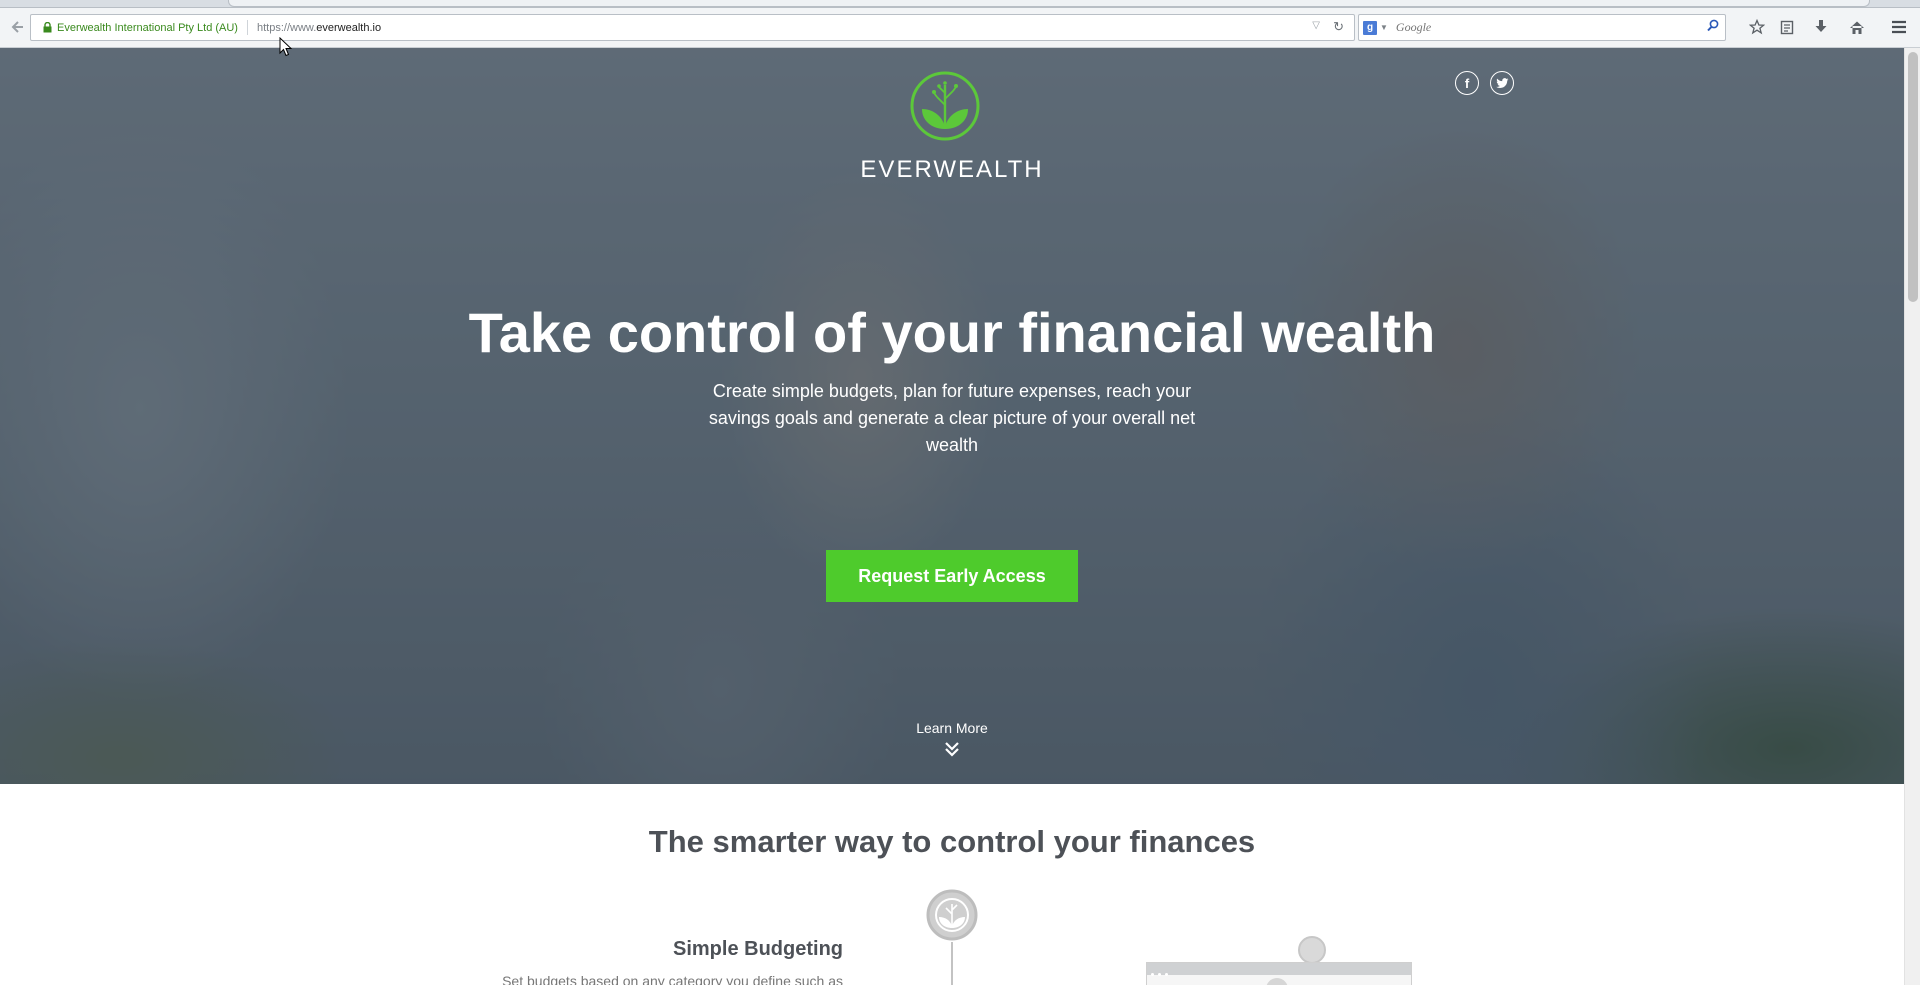 This screenshot has height=985, width=1920. Describe the element at coordinates (952, 332) in the screenshot. I see `hero-title: Take control of your financial wealth` at that location.